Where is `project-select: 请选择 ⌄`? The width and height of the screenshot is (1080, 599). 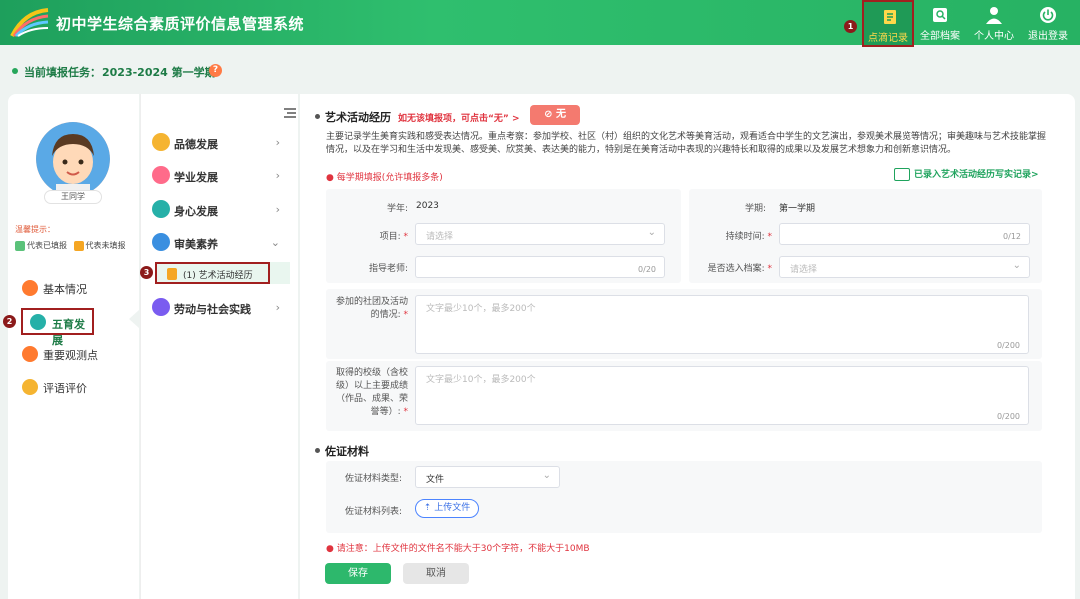
project-select: 请选择 ⌄ is located at coordinates (540, 234).